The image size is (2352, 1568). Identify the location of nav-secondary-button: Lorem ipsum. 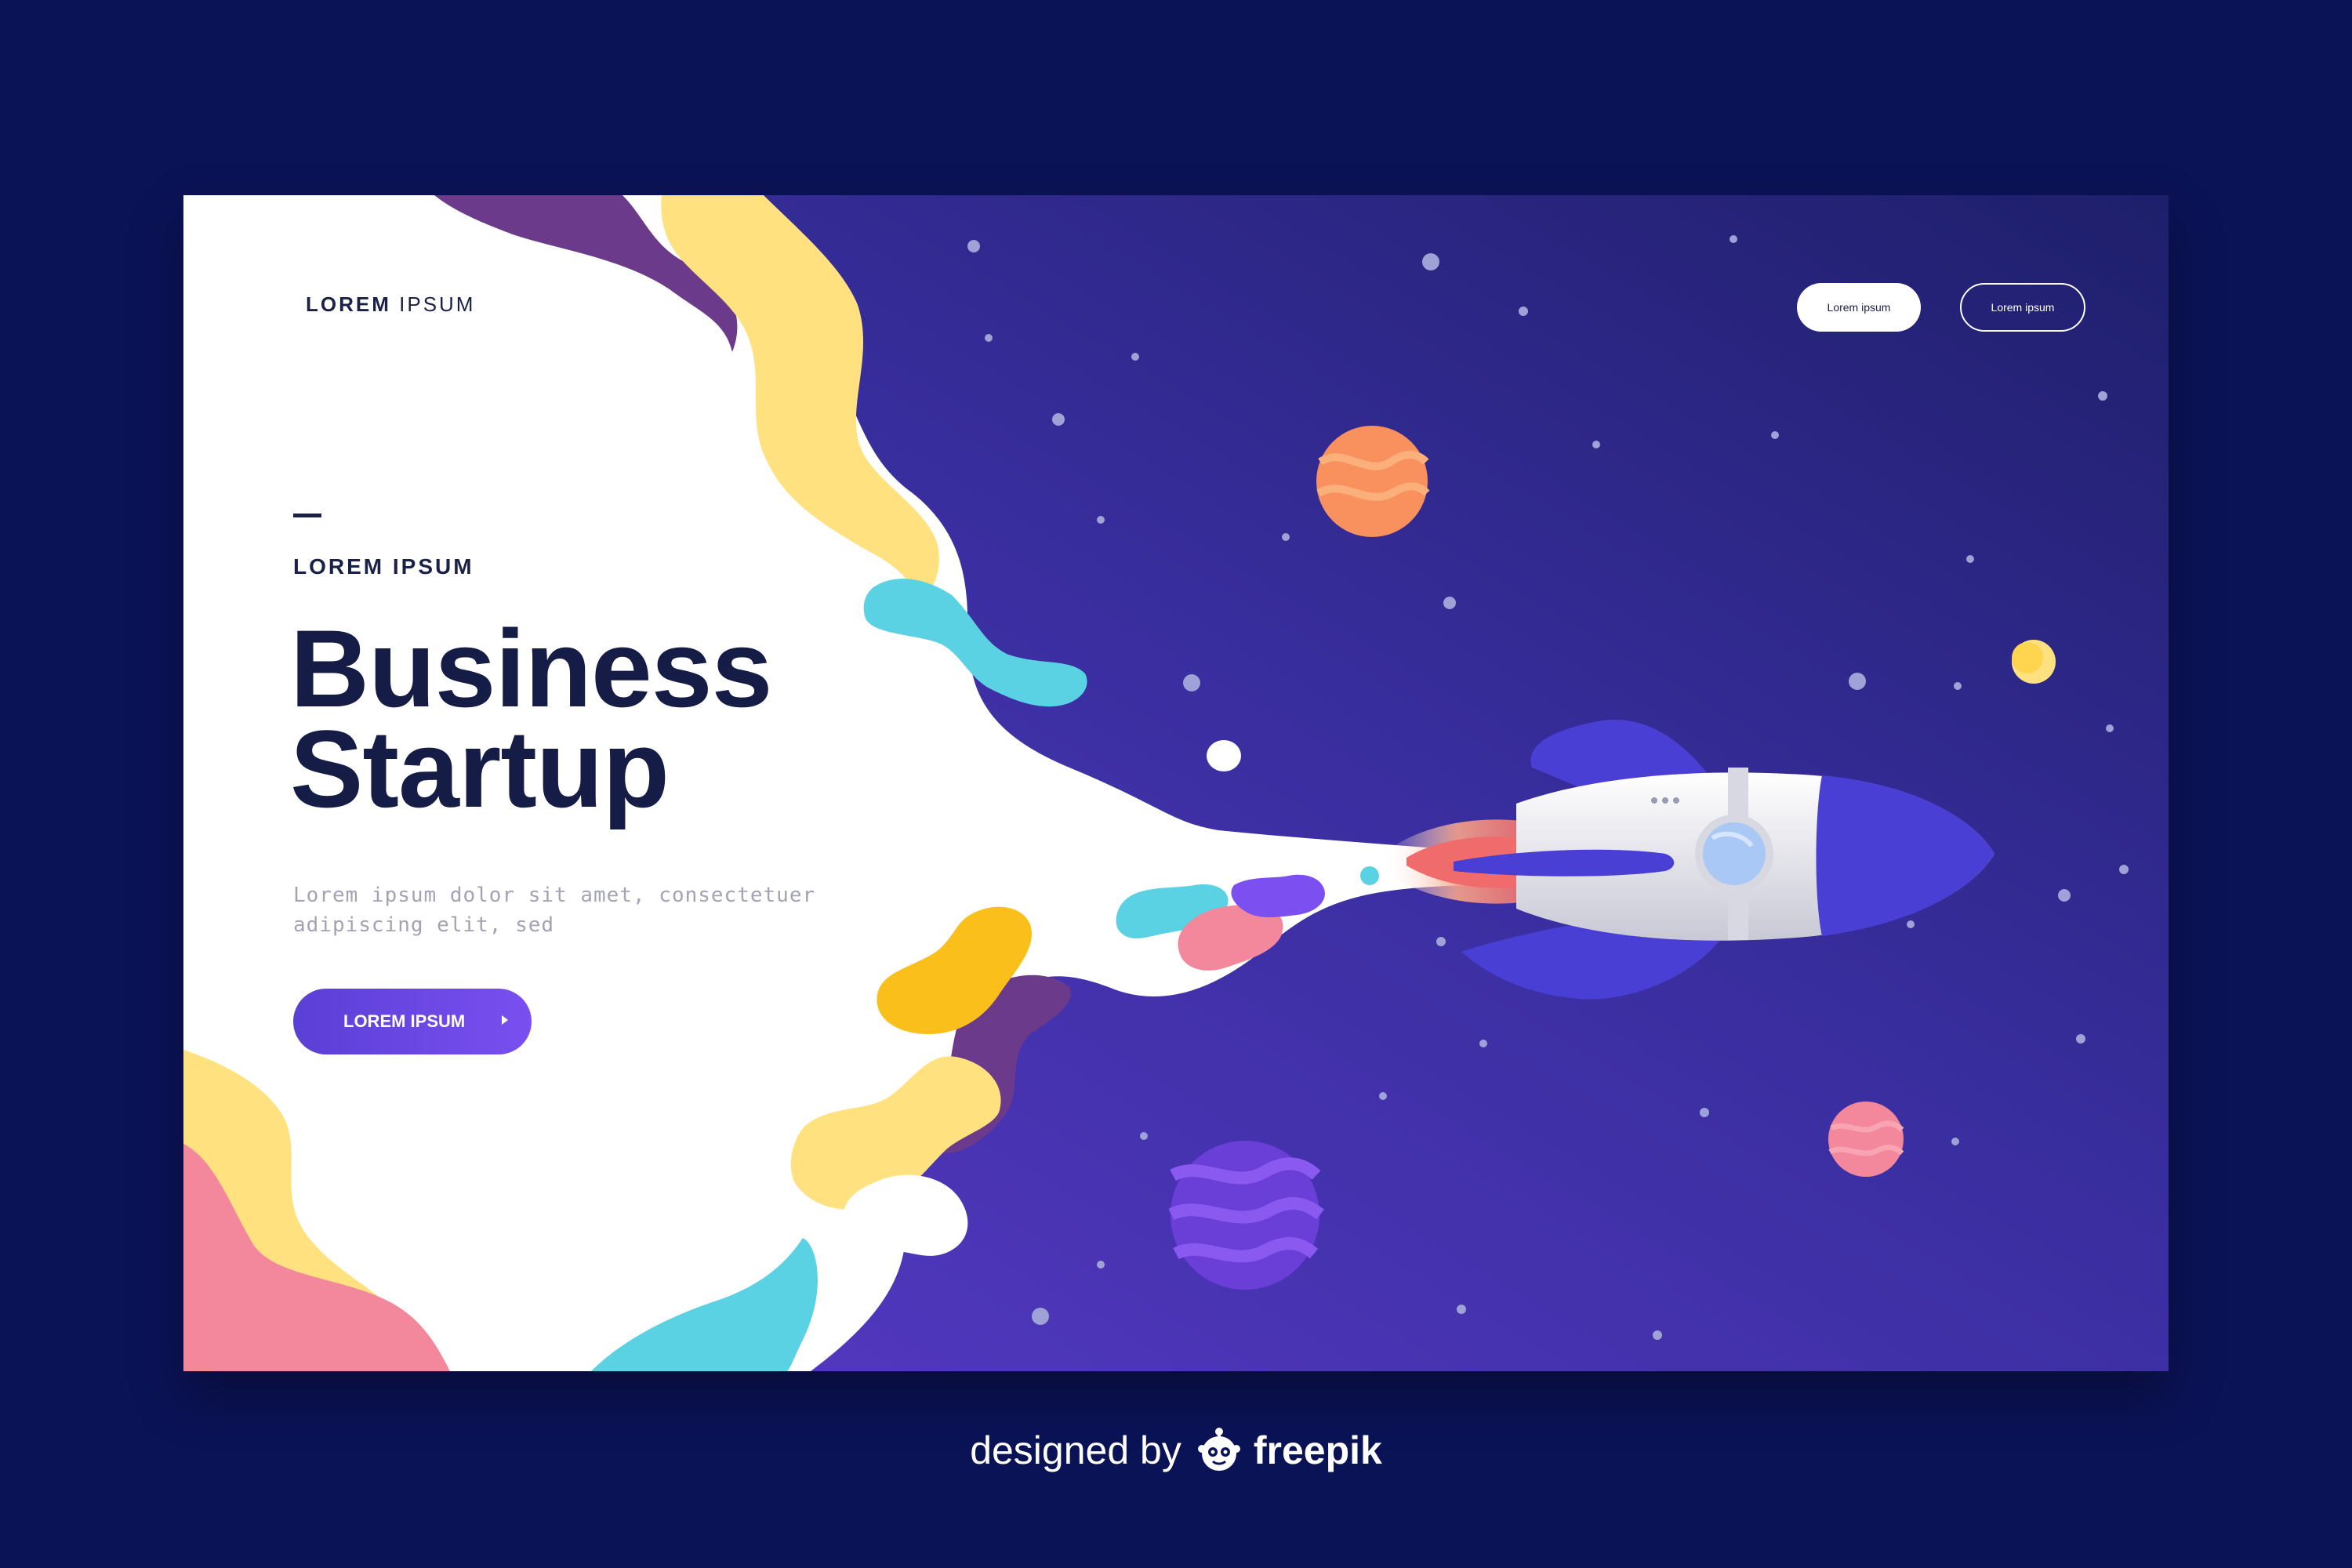
(2023, 307).